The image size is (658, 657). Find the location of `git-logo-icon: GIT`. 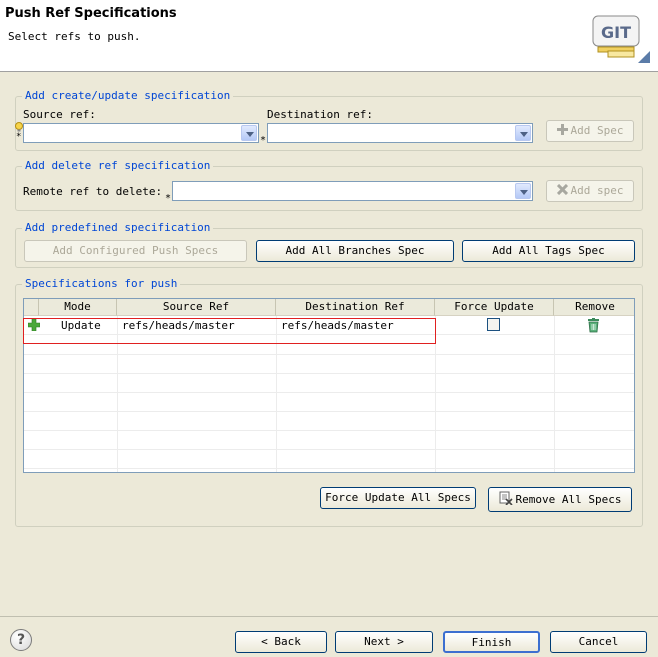

git-logo-icon: GIT is located at coordinates (621, 39).